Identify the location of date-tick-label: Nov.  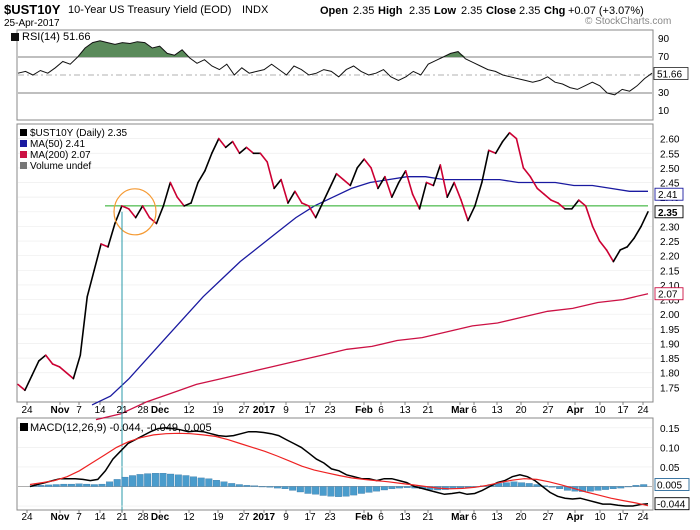
(60, 410).